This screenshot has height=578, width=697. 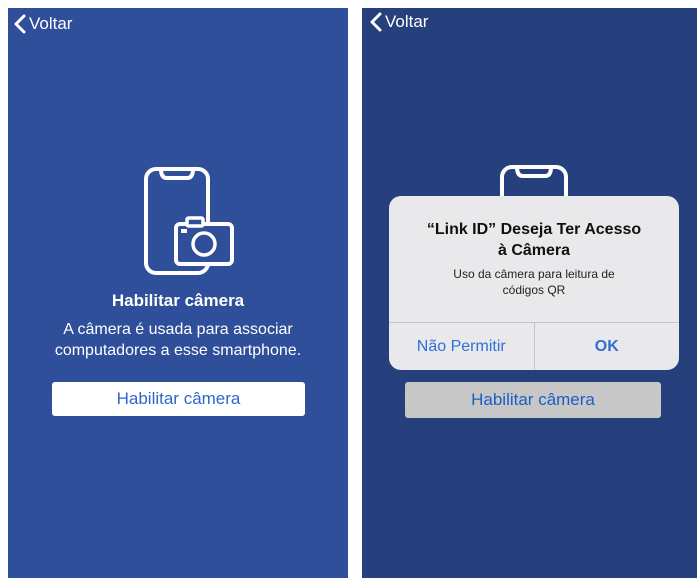 What do you see at coordinates (534, 274) in the screenshot?
I see `alert-message-line-1: Uso da câmera para leitura de` at bounding box center [534, 274].